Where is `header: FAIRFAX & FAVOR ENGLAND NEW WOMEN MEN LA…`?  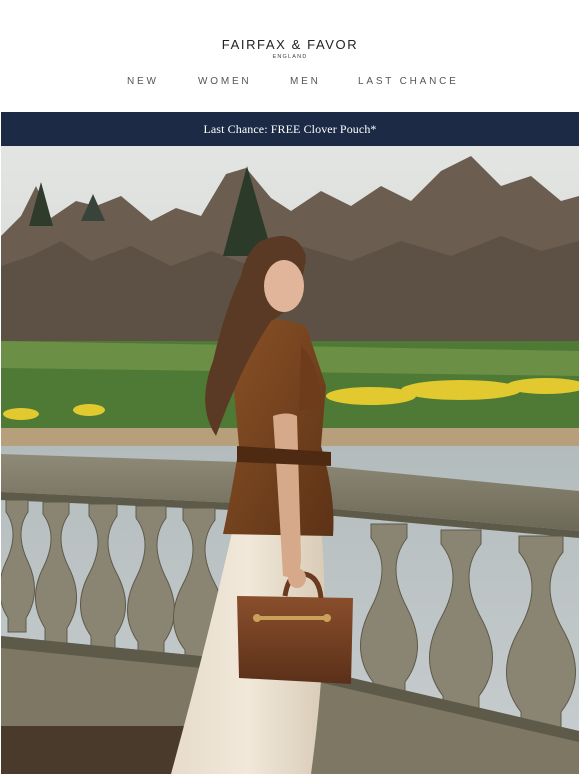
header: FAIRFAX & FAVOR ENGLAND NEW WOMEN MEN LA… is located at coordinates (290, 56).